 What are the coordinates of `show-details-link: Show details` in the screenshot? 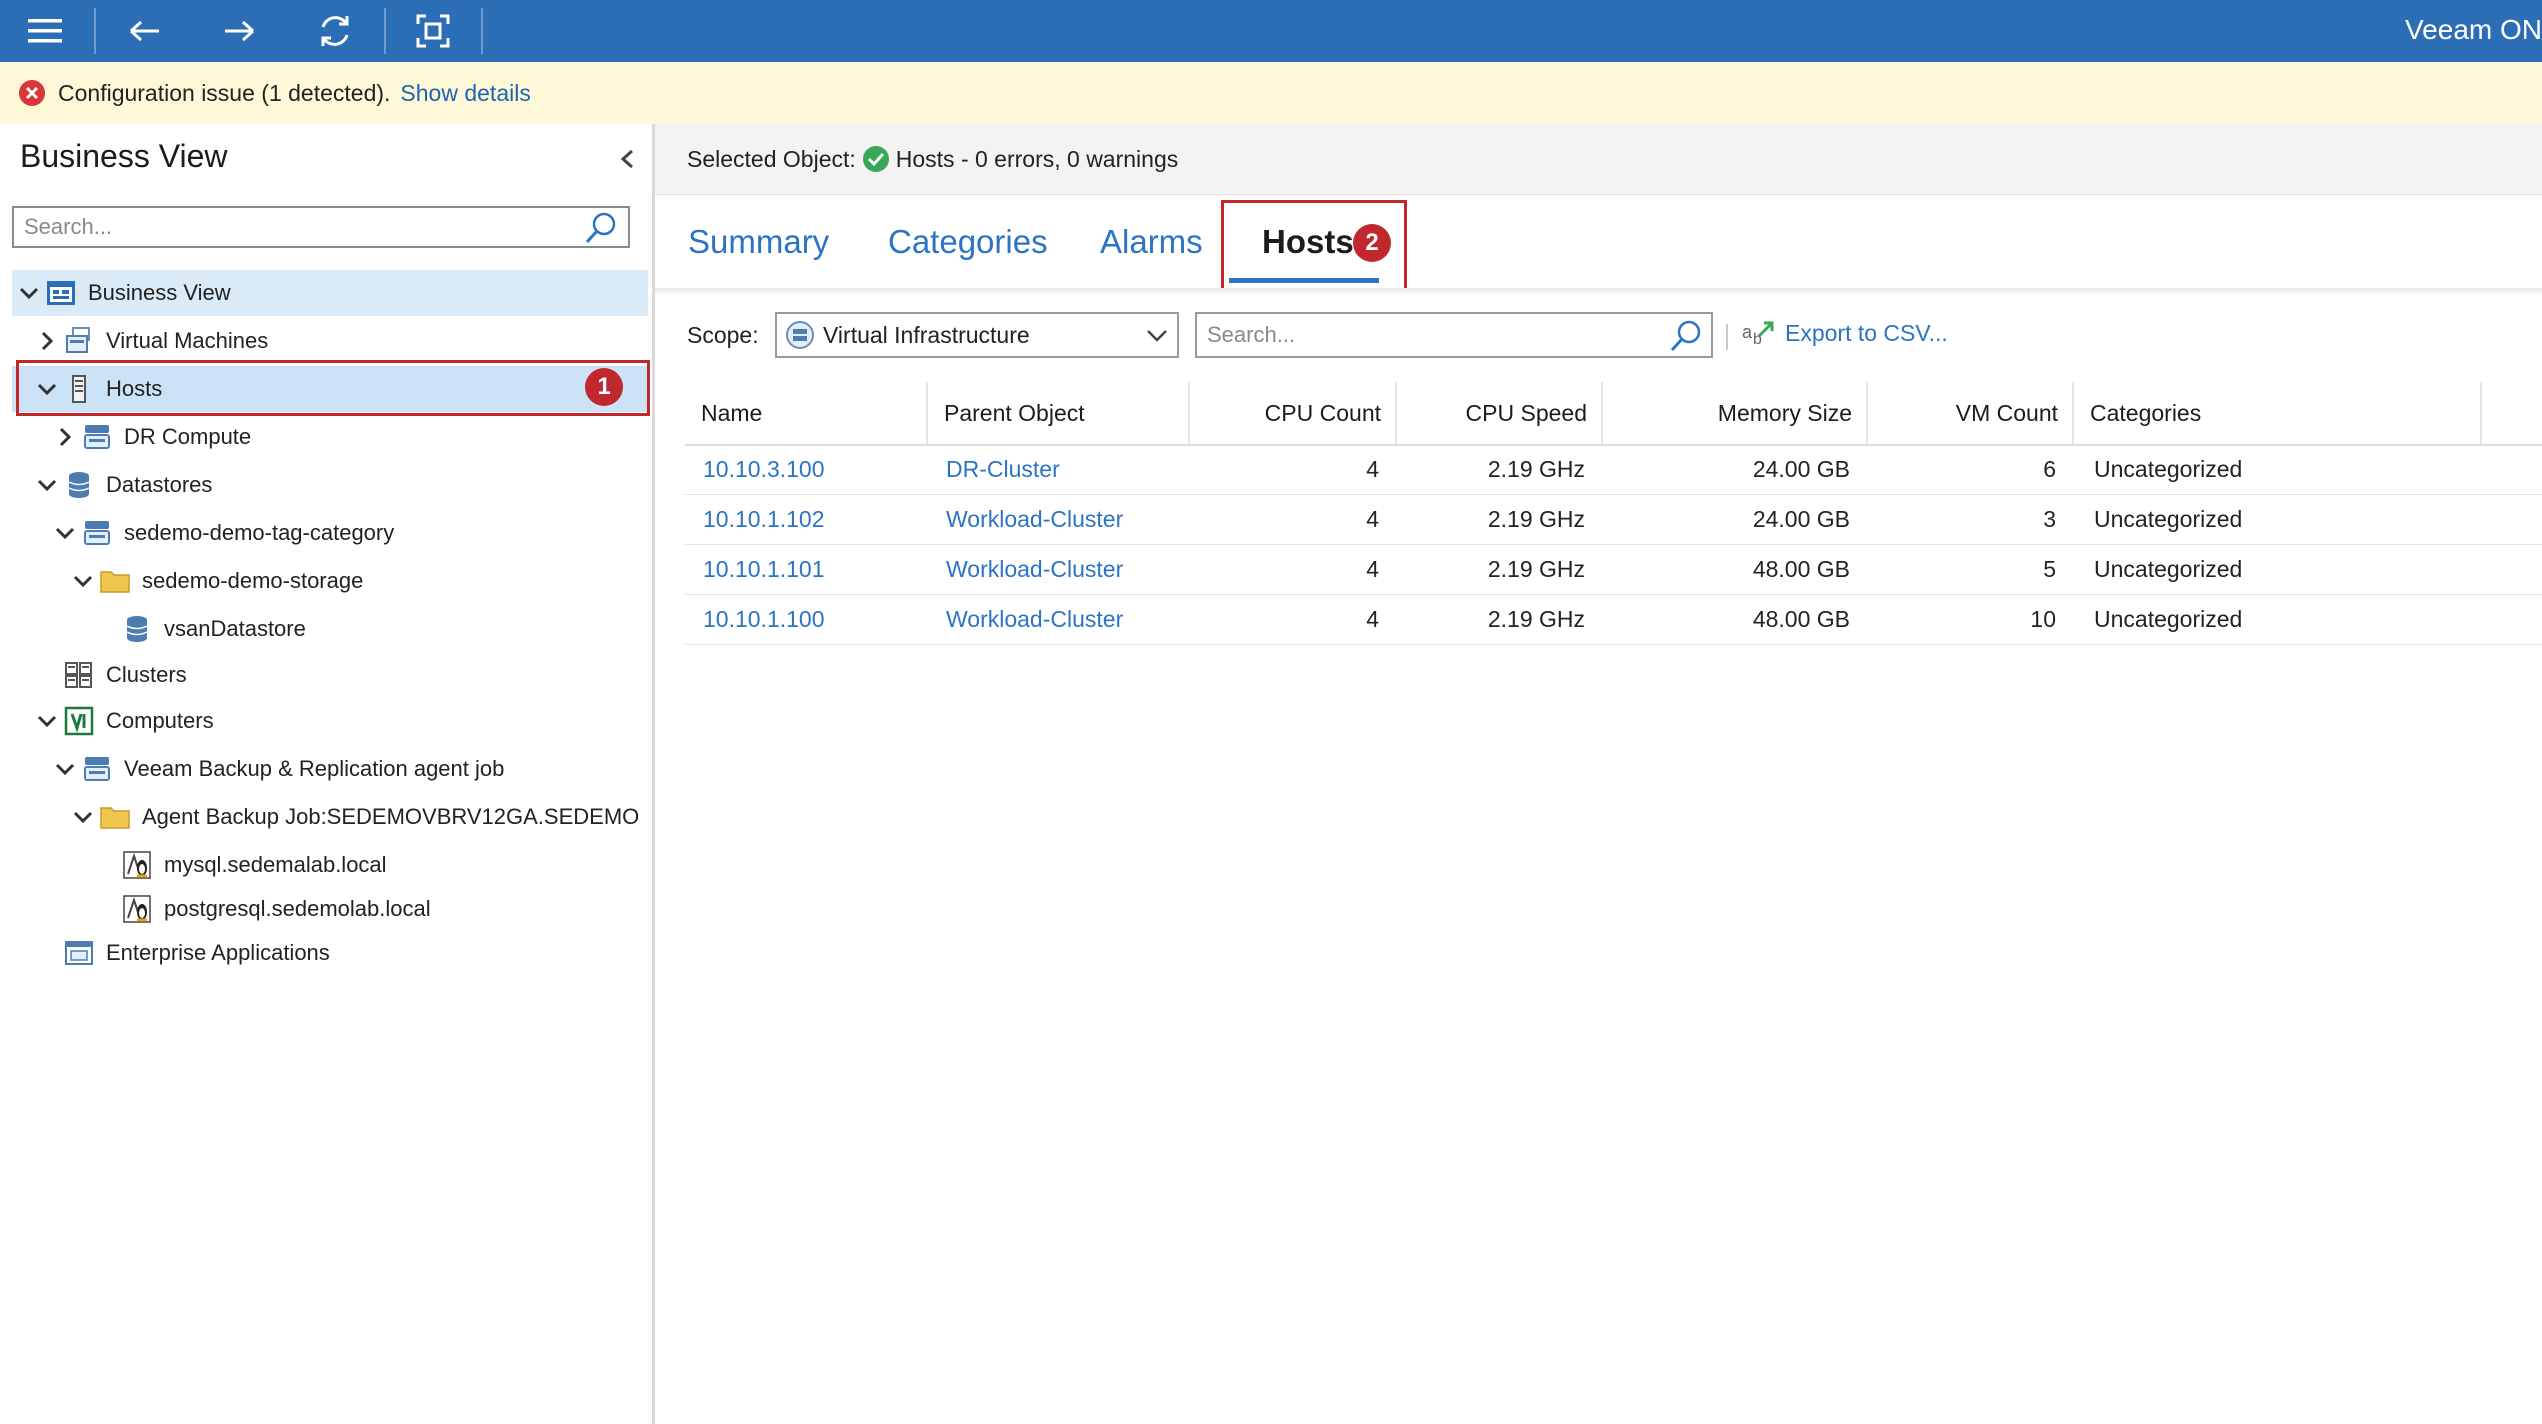 It's located at (465, 93).